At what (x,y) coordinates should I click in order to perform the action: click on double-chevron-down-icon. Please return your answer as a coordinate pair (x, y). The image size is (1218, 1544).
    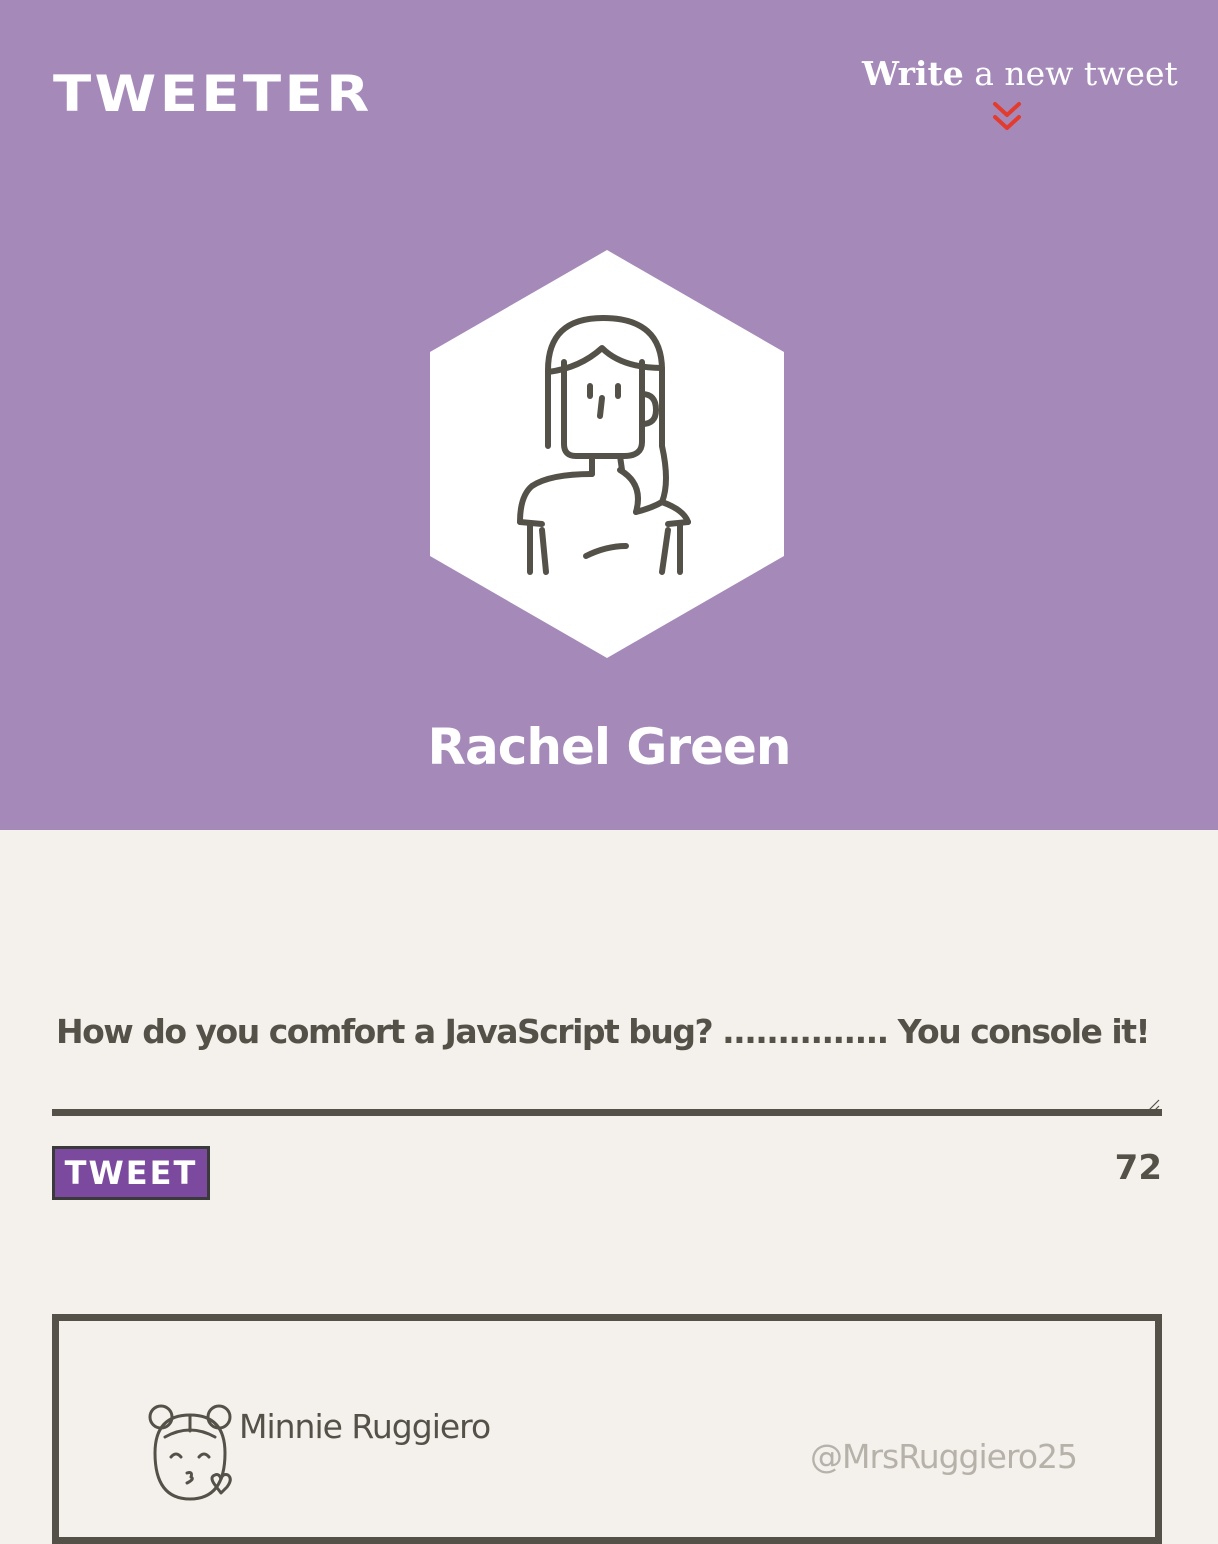
    Looking at the image, I should click on (1007, 117).